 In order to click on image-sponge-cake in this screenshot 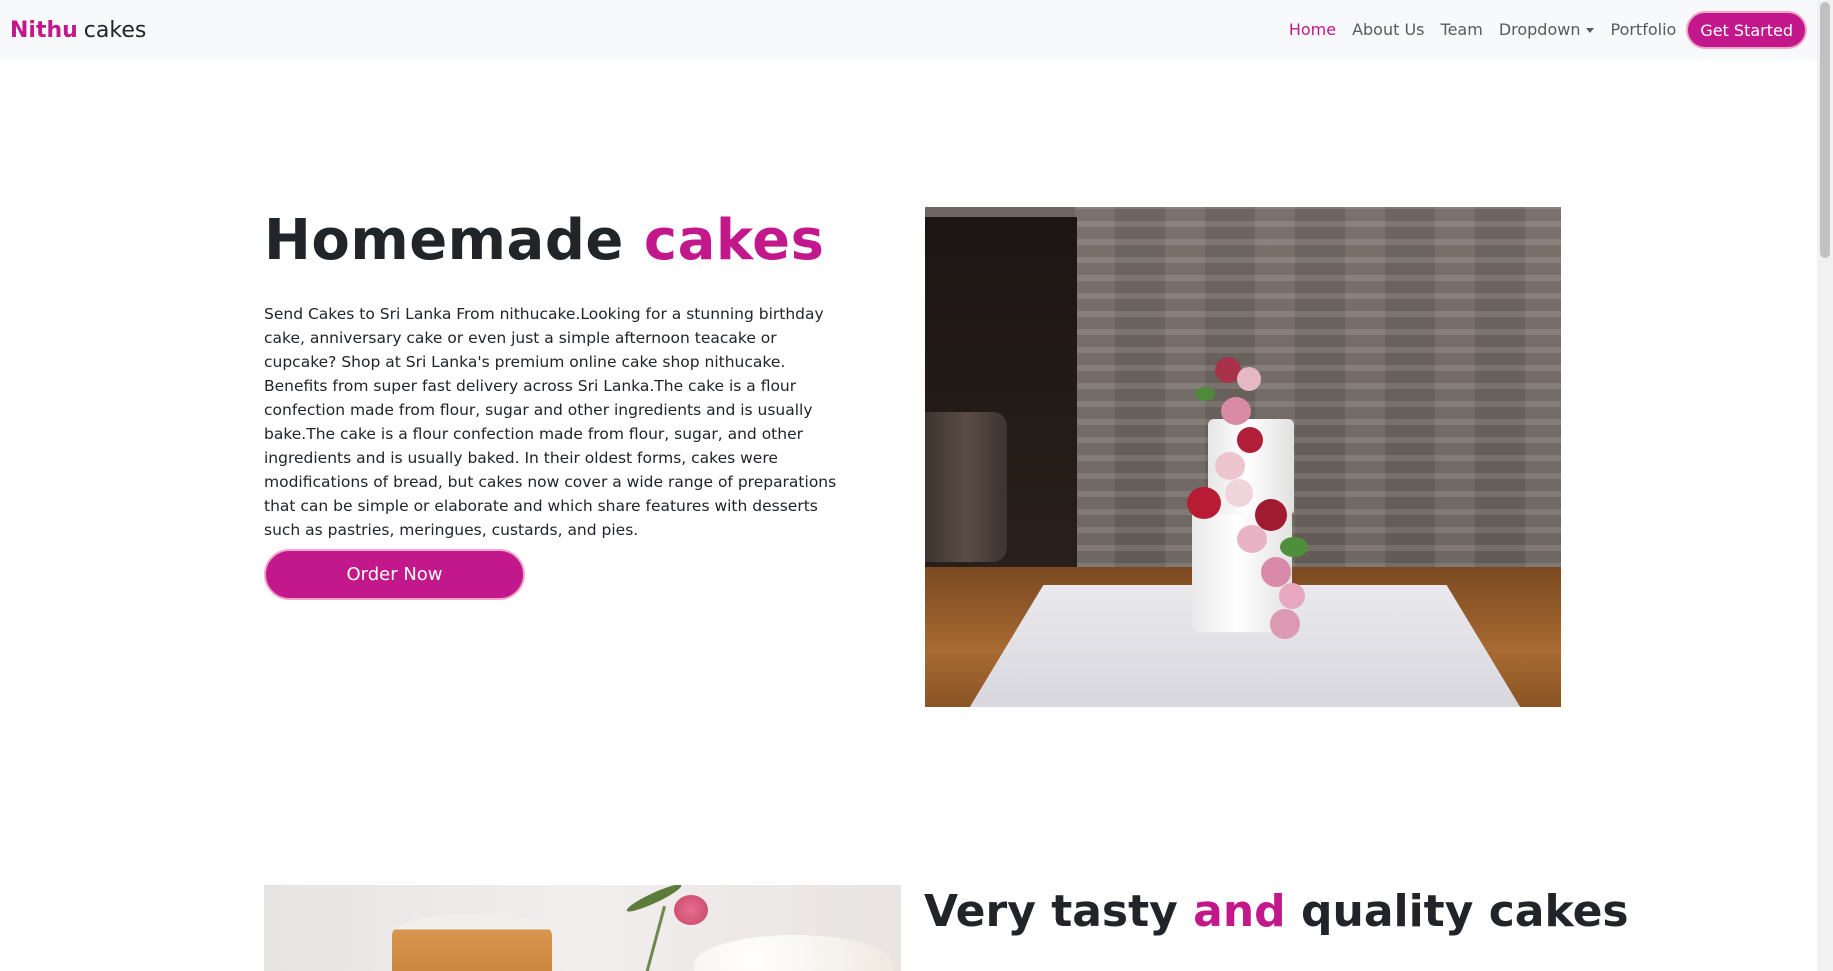, I will do `click(472, 943)`.